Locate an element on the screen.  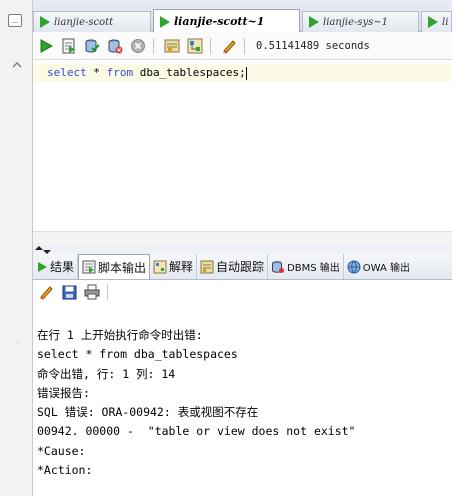
owa-output-icon is located at coordinates (354, 266).